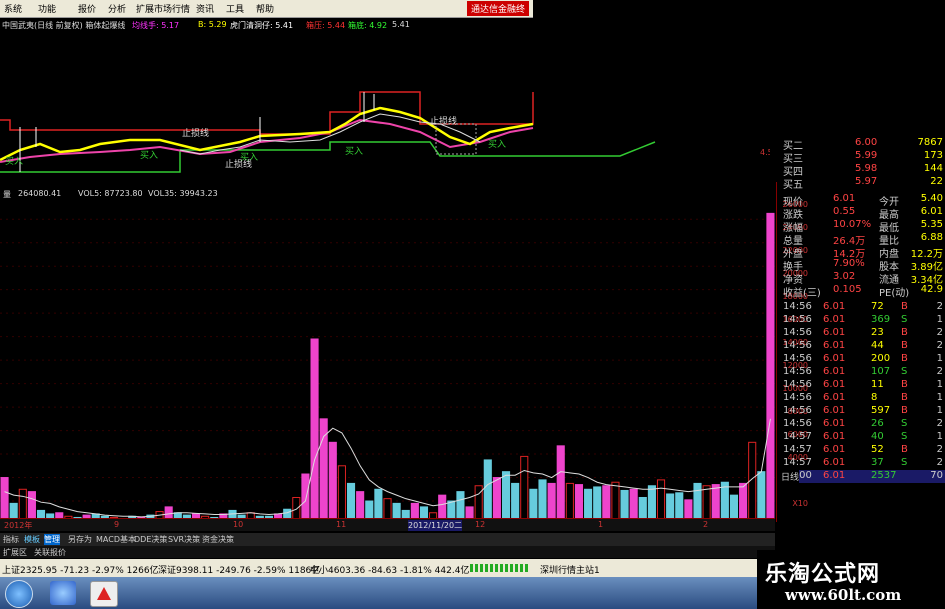 The width and height of the screenshot is (945, 609). Describe the element at coordinates (843, 595) in the screenshot. I see `watermark-url: www.60lt.com` at that location.